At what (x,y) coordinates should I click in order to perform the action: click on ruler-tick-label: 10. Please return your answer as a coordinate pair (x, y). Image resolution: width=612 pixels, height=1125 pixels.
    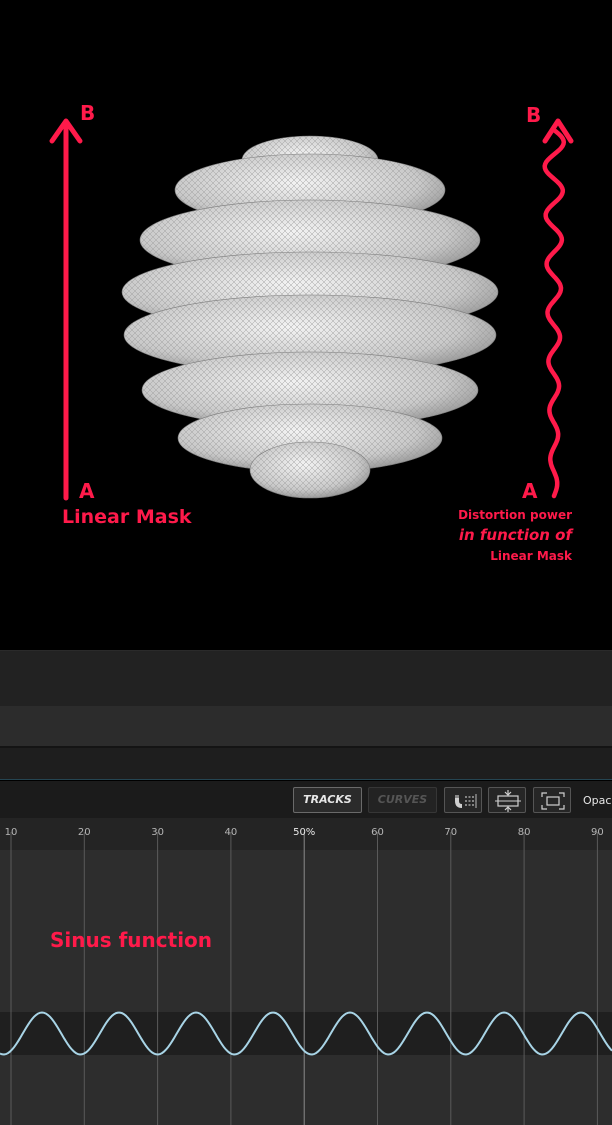
    Looking at the image, I should click on (11, 832).